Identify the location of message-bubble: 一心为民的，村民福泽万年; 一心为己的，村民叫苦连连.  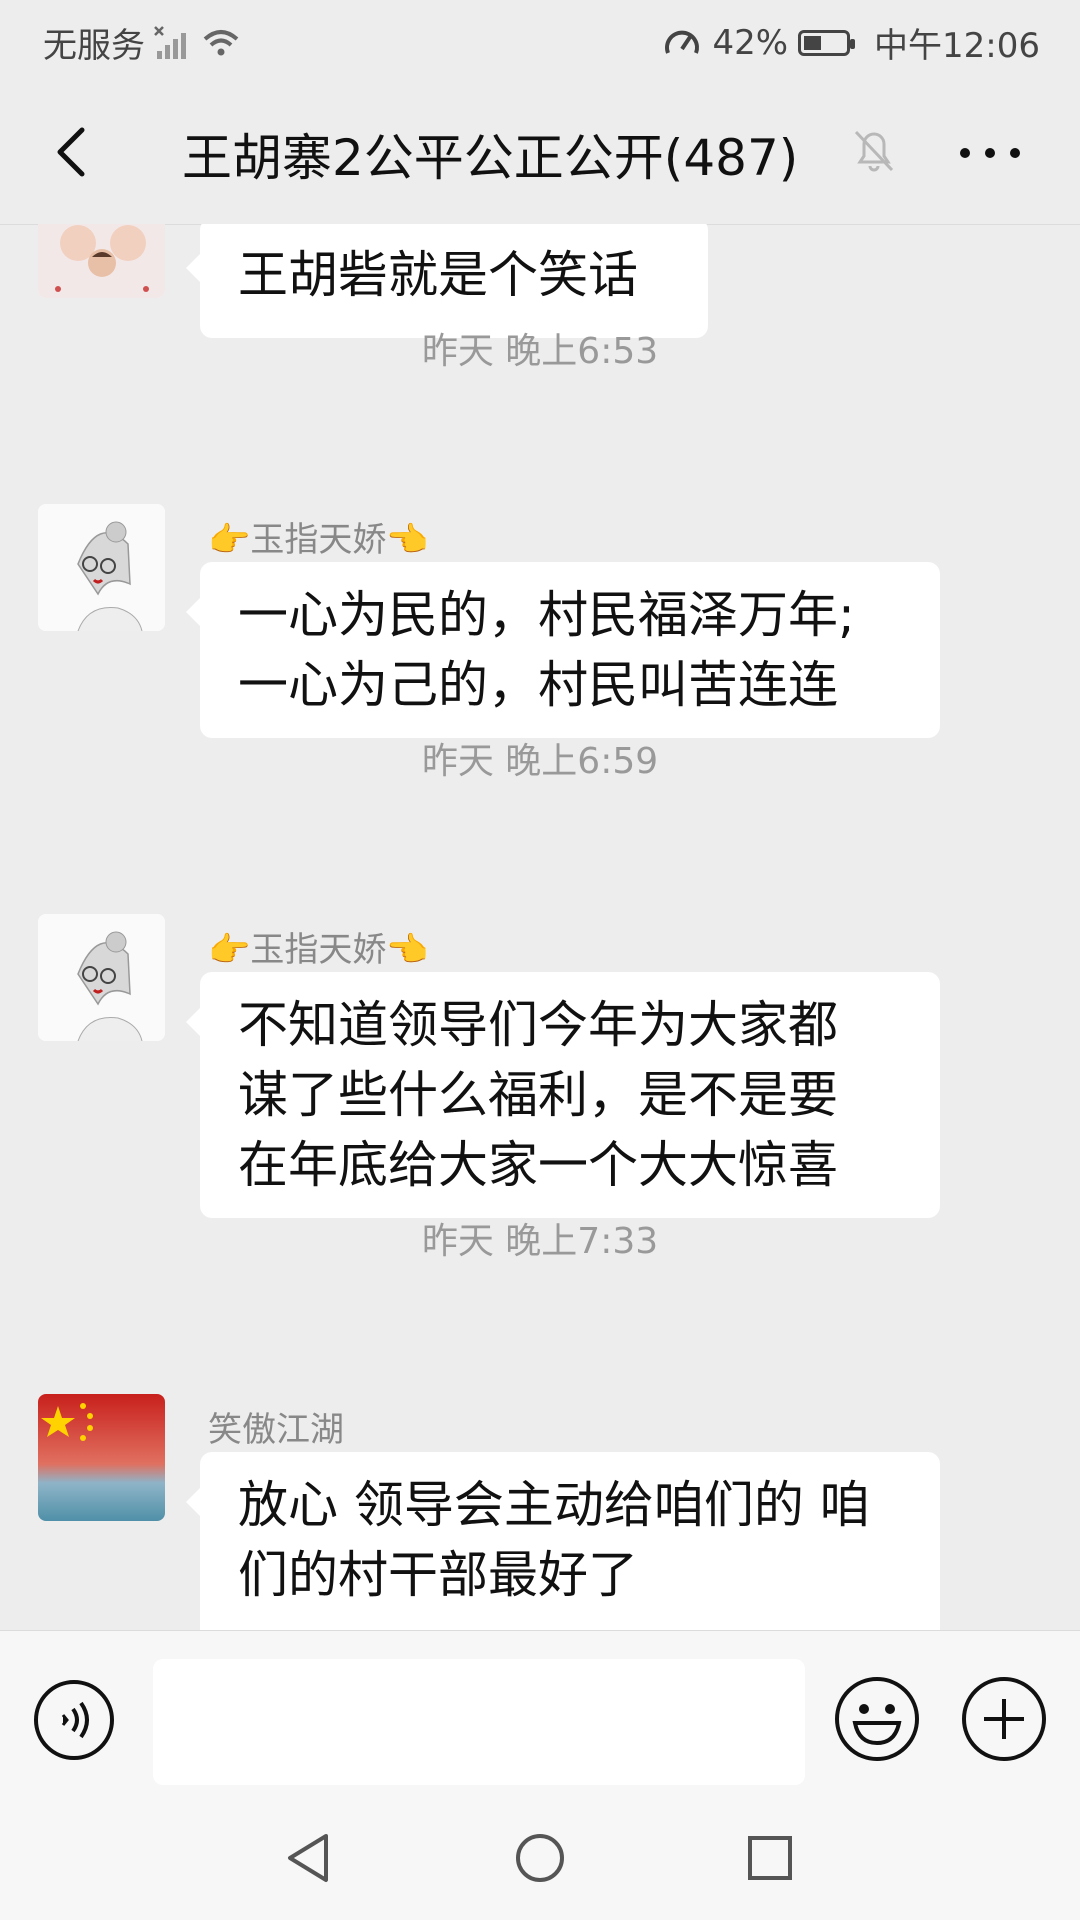
(563, 650).